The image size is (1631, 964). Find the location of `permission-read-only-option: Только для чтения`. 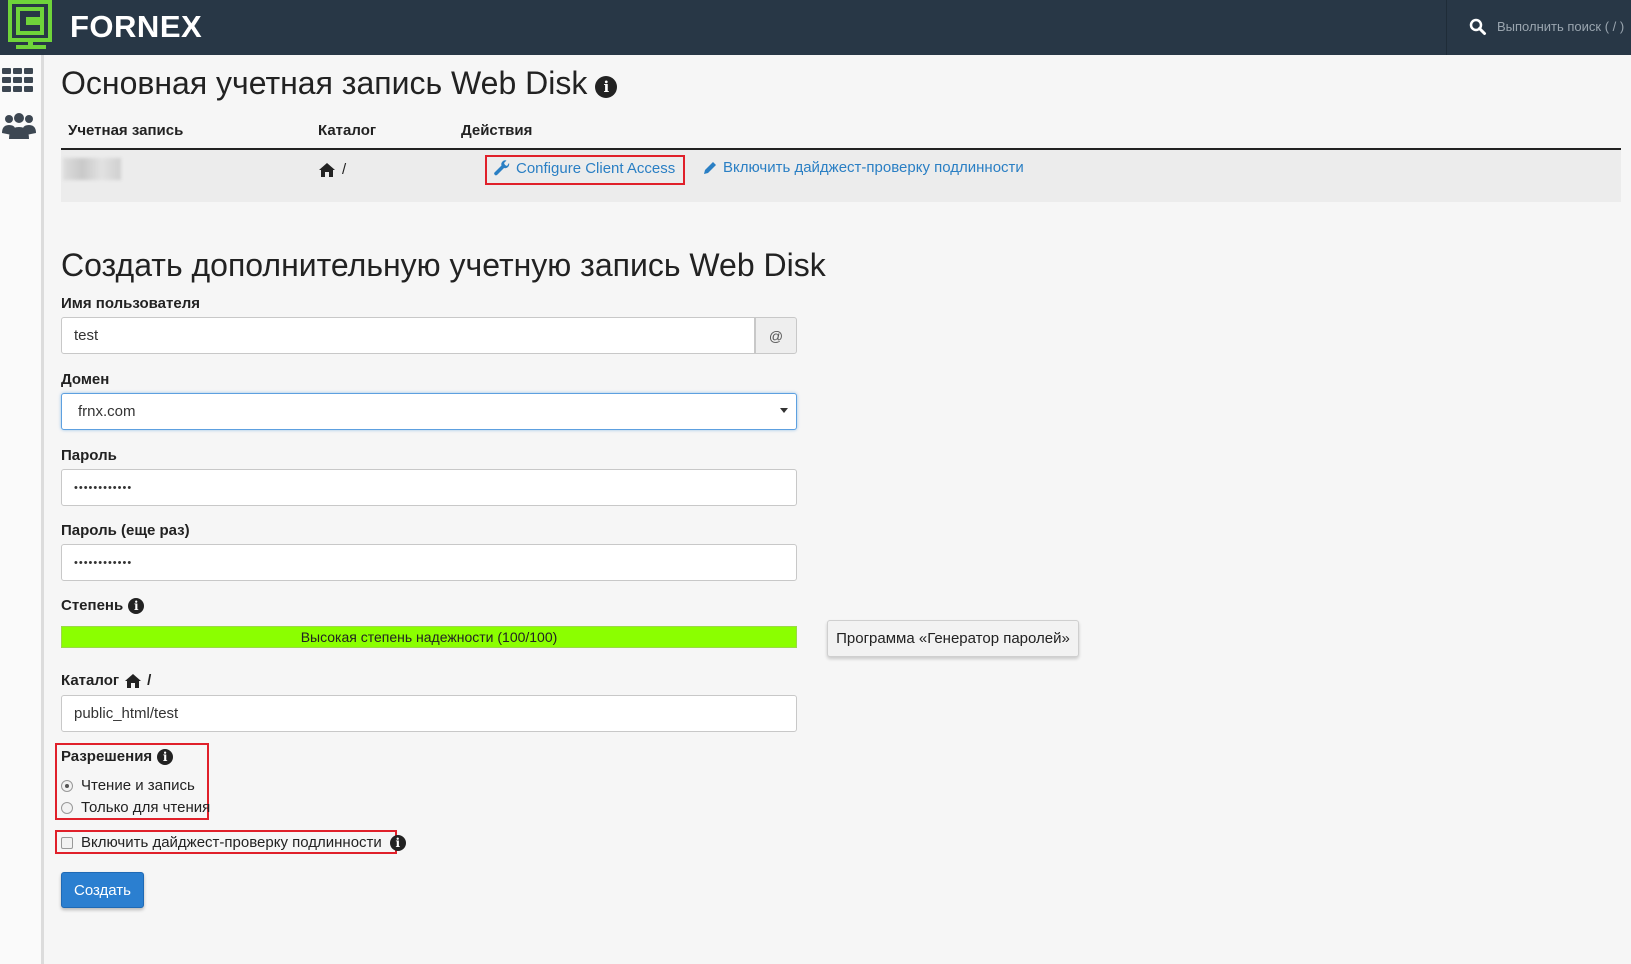

permission-read-only-option: Только для чтения is located at coordinates (135, 807).